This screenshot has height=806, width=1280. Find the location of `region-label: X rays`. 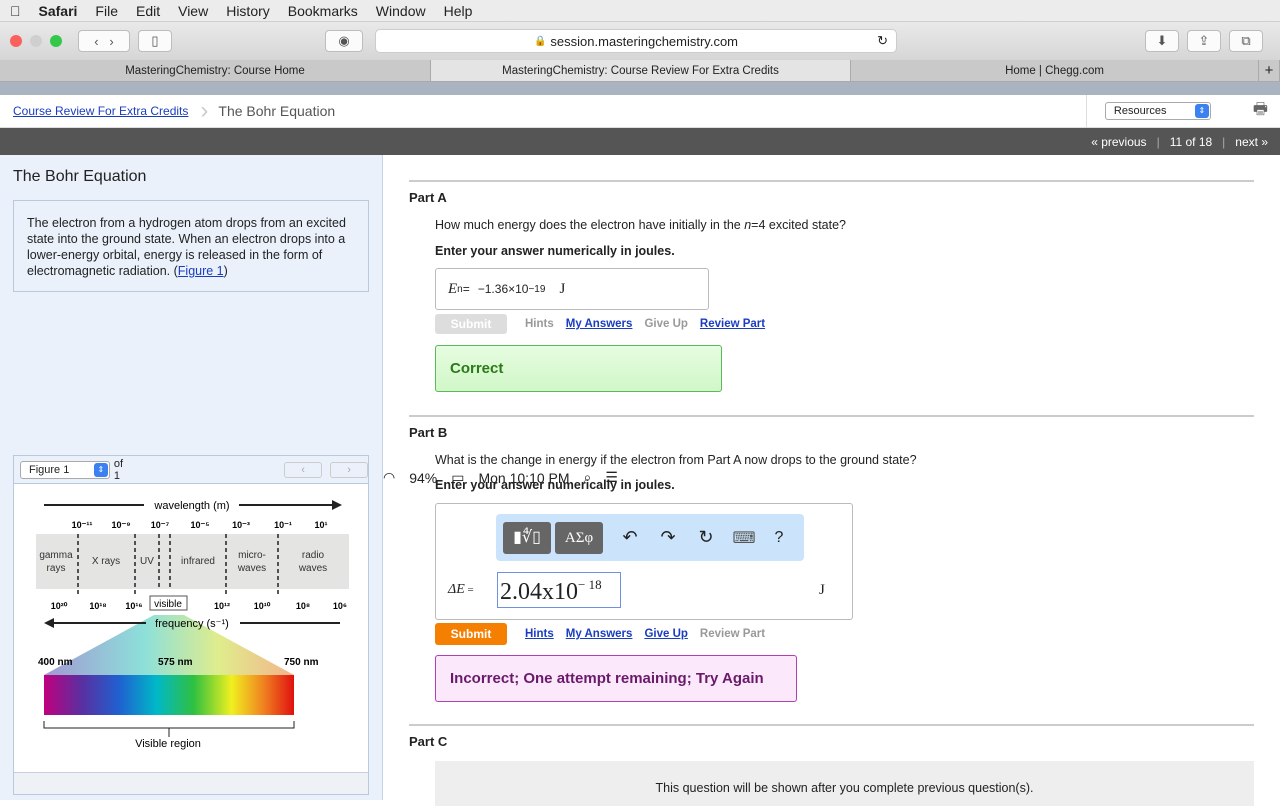

region-label: X rays is located at coordinates (106, 561).